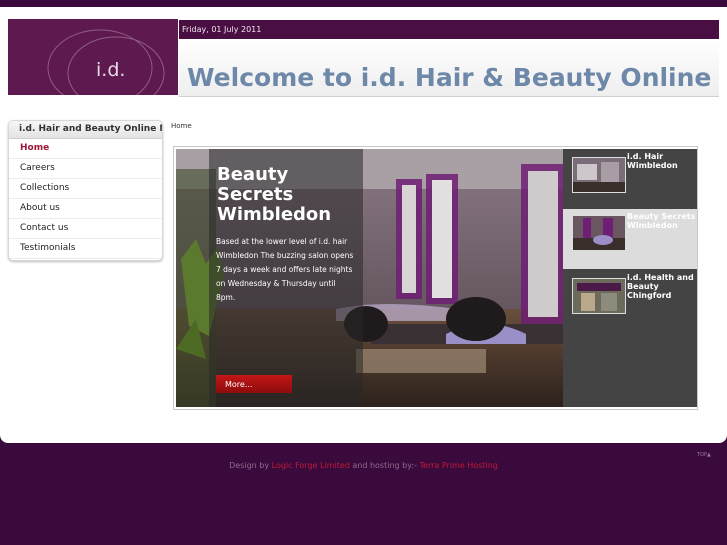 The height and width of the screenshot is (545, 727). Describe the element at coordinates (85, 130) in the screenshot. I see `menu-heading: i.d. Hair and Beauty Online Menu` at that location.